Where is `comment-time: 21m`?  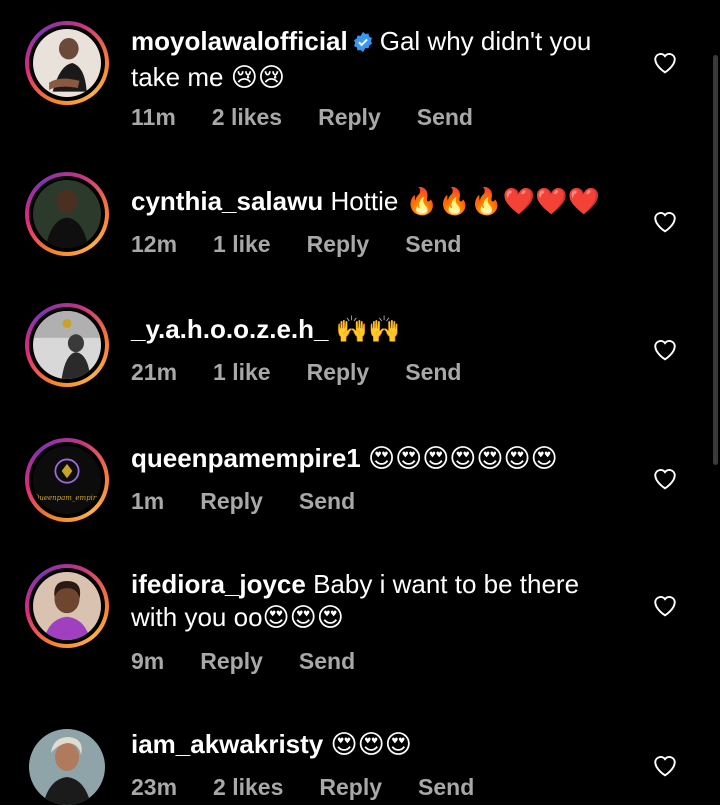
comment-time: 21m is located at coordinates (154, 372).